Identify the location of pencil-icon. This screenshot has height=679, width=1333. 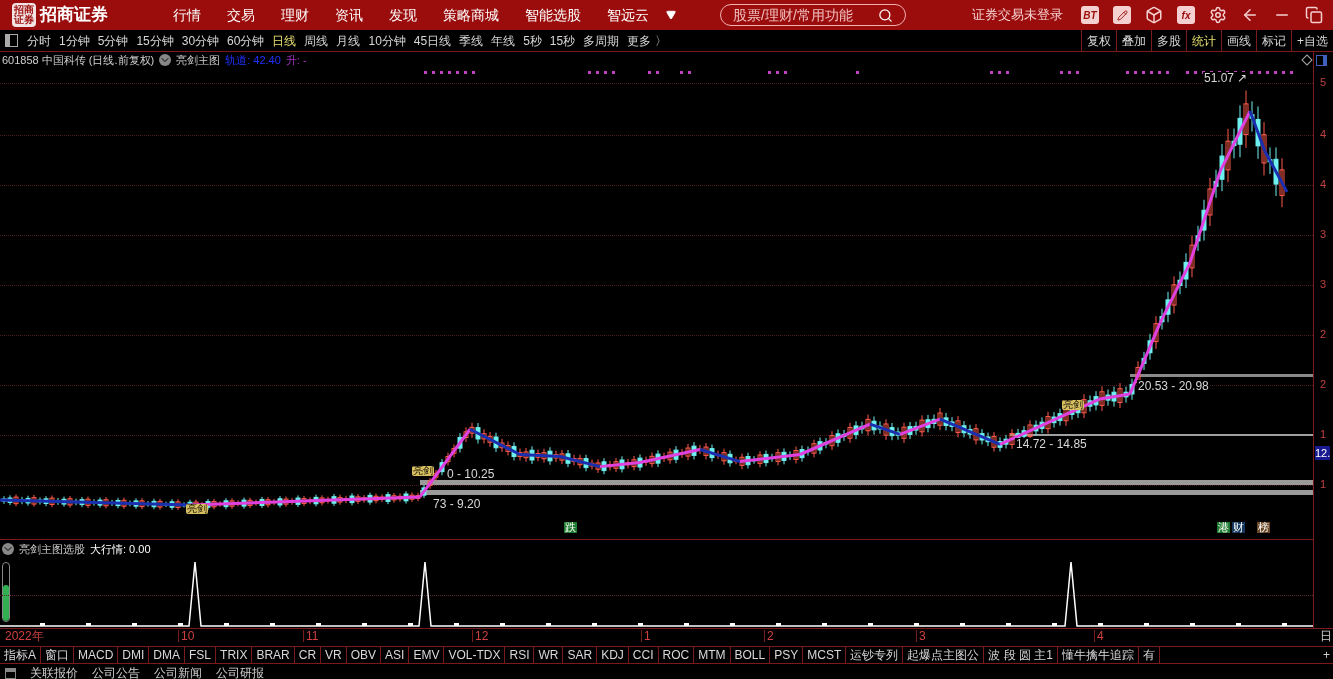
(1122, 15).